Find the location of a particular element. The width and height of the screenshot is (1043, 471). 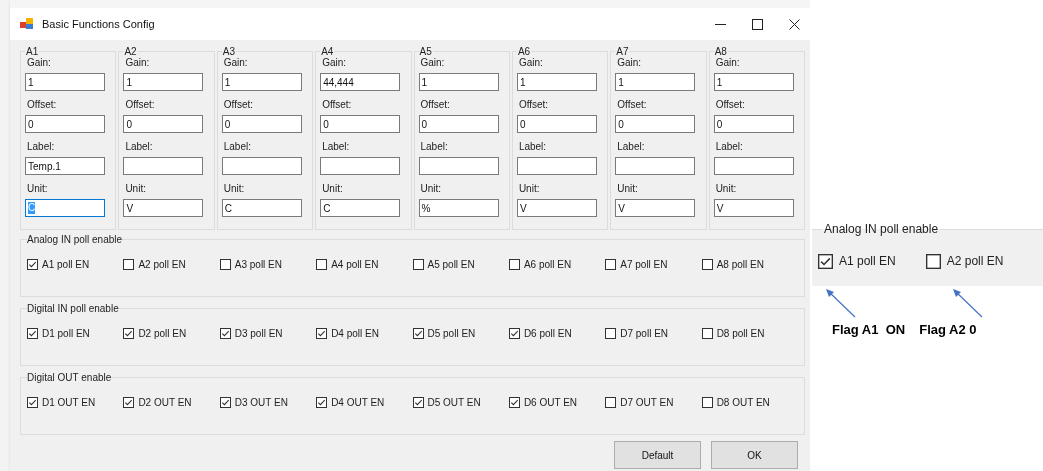

app-icon is located at coordinates (27, 24).